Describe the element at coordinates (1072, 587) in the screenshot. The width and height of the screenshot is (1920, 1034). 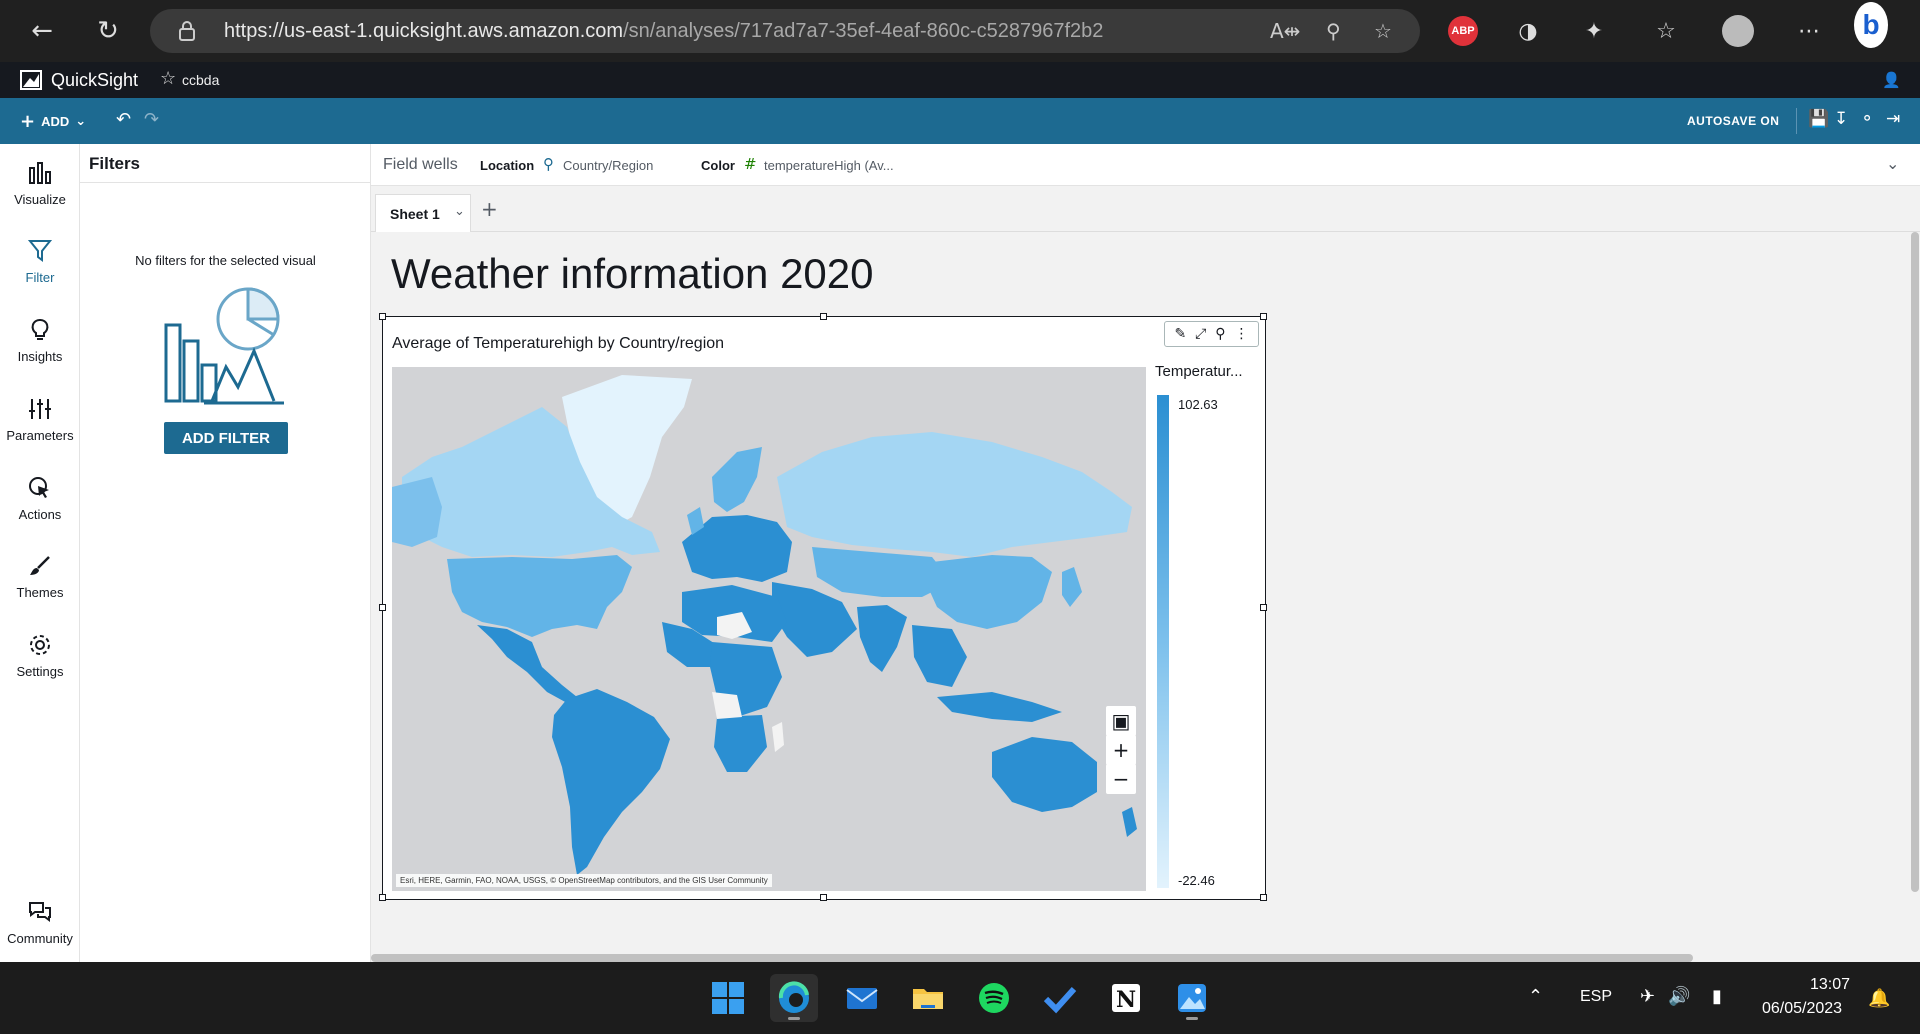
I see `region-japan` at that location.